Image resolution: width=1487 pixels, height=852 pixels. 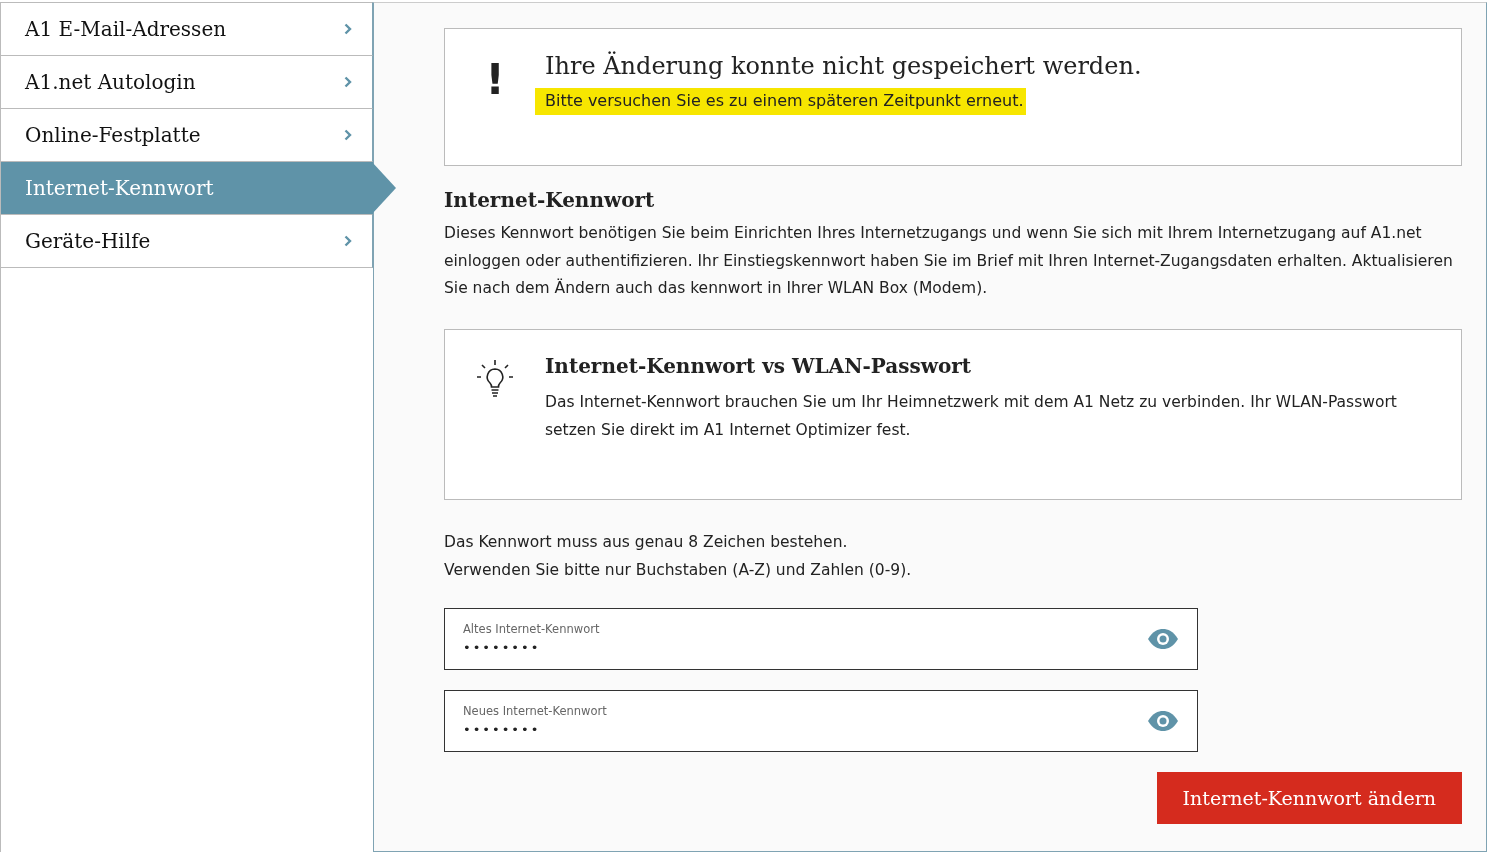 What do you see at coordinates (187, 241) in the screenshot?
I see `sidebar-item: Geräte-Hilfe` at bounding box center [187, 241].